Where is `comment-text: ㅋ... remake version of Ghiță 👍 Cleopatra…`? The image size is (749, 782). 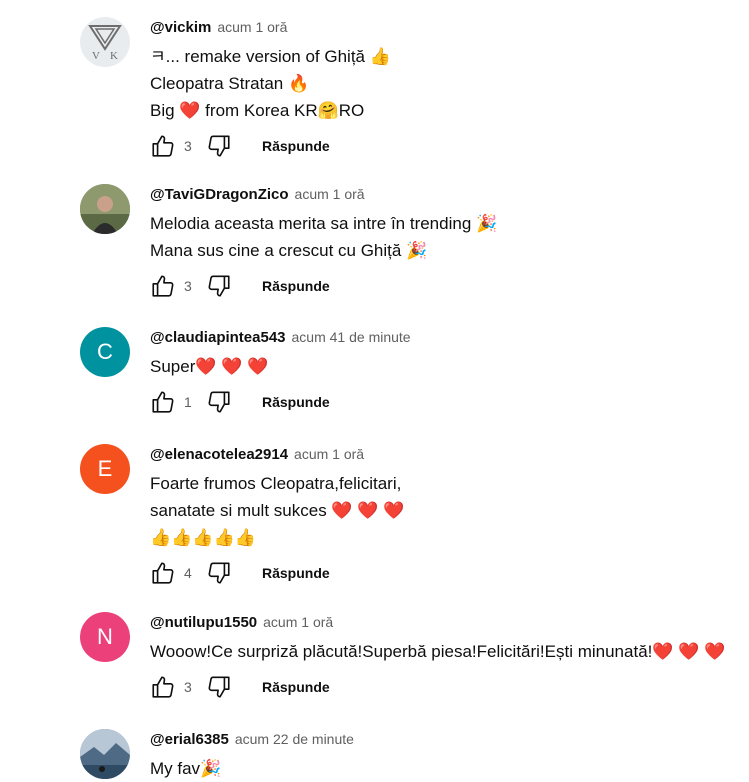
comment-text: ㅋ... remake version of Ghiță 👍 Cleopatra… is located at coordinates (449, 83).